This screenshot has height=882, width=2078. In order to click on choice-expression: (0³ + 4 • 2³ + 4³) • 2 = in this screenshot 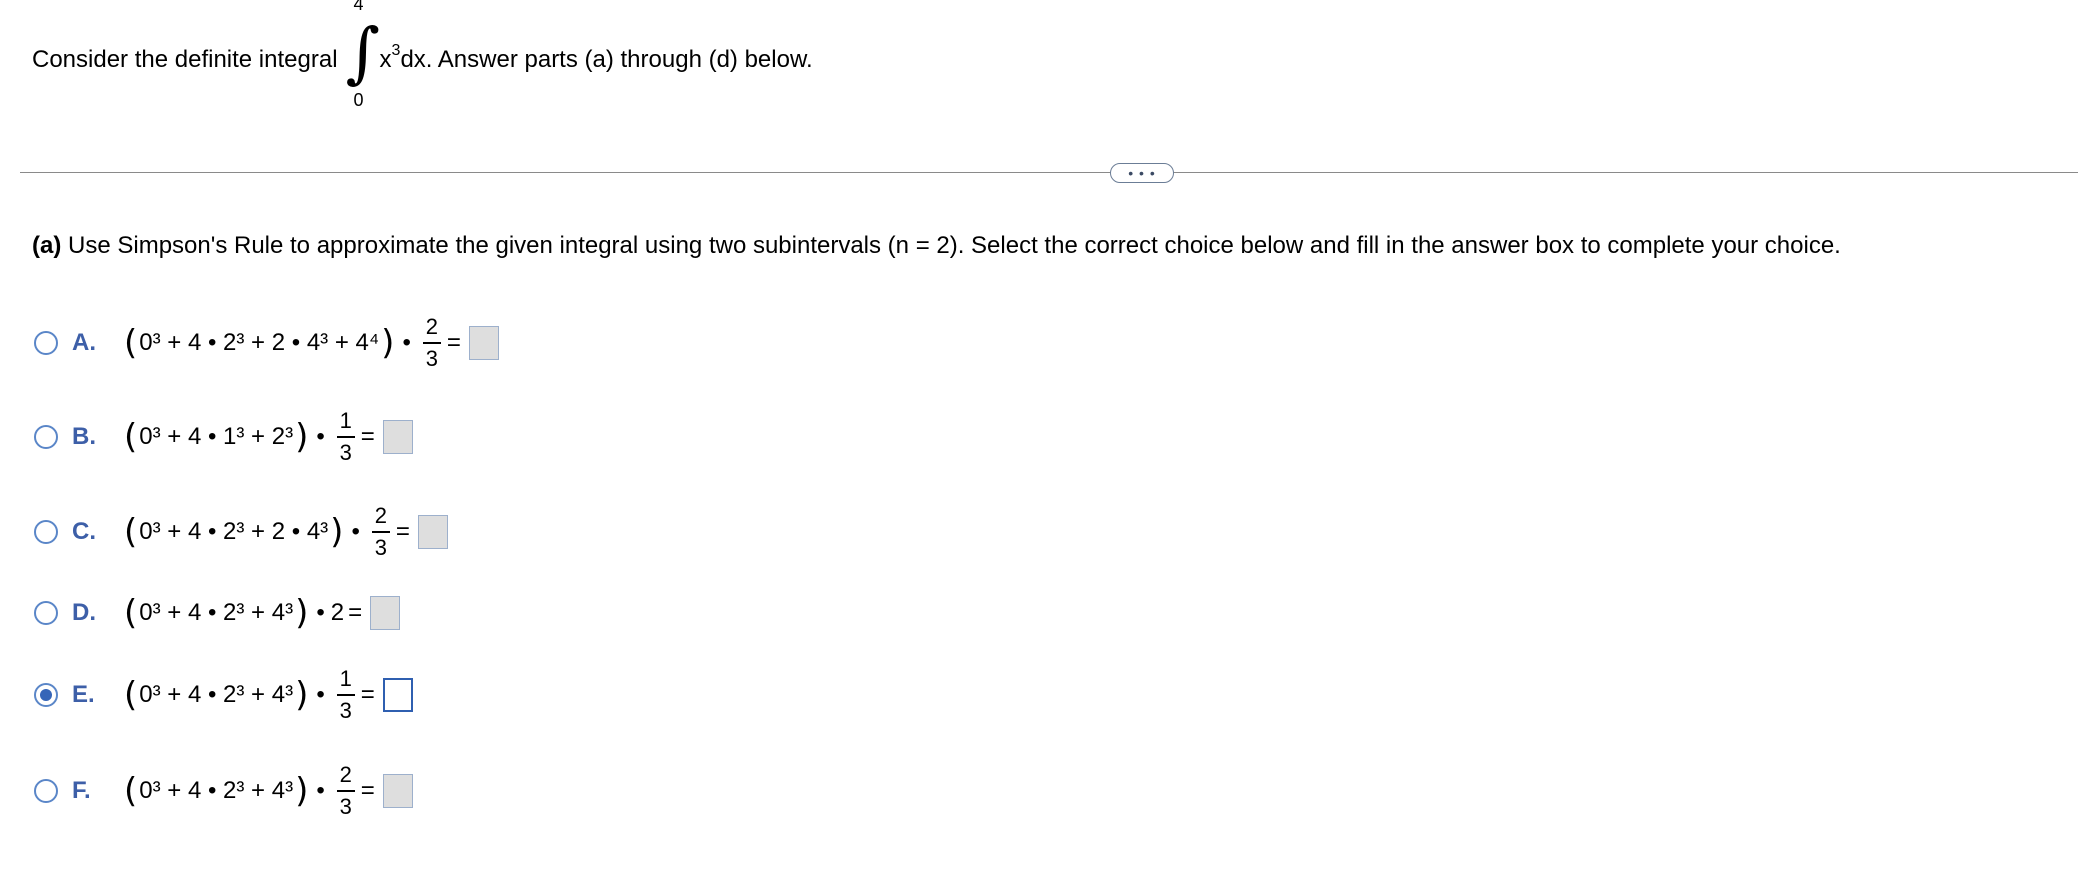, I will do `click(261, 613)`.